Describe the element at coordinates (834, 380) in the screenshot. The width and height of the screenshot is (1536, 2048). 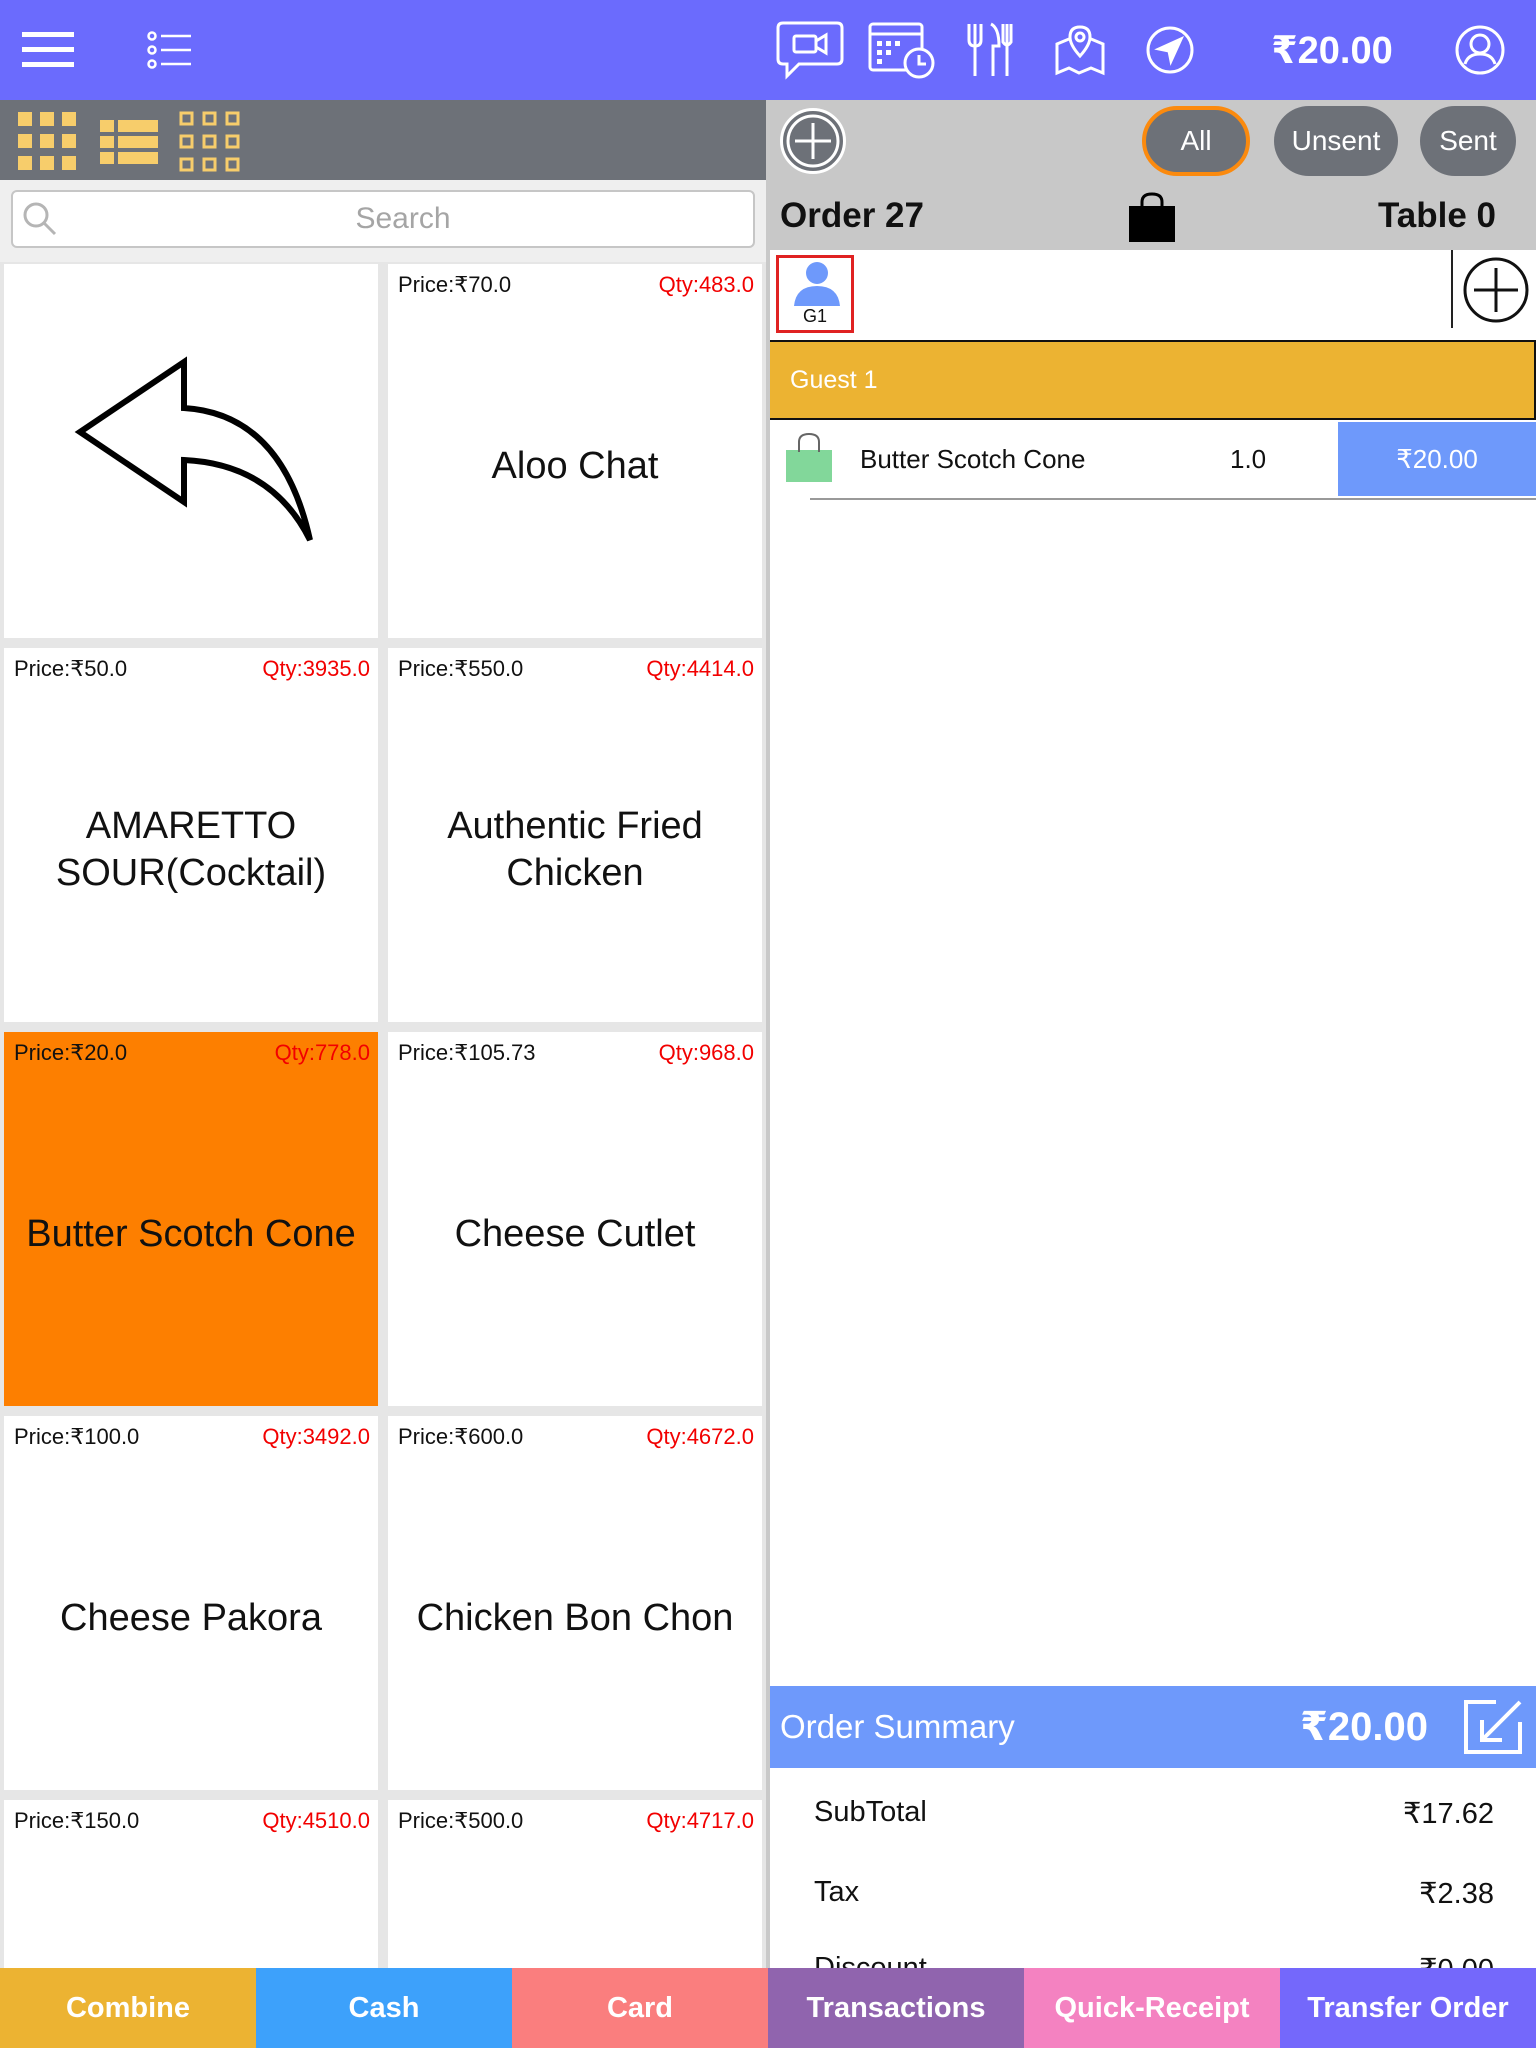
I see `guest-name: Guest 1` at that location.